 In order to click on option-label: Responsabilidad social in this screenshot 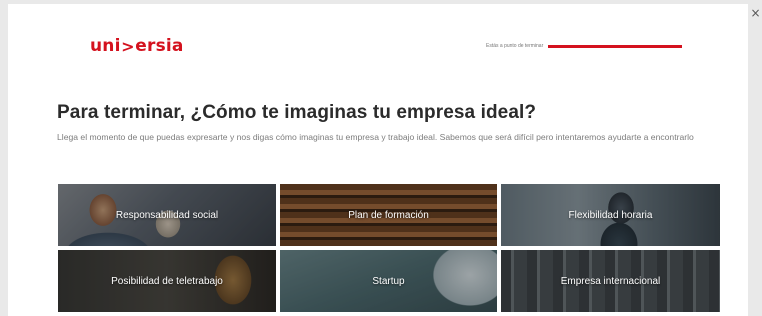, I will do `click(167, 215)`.